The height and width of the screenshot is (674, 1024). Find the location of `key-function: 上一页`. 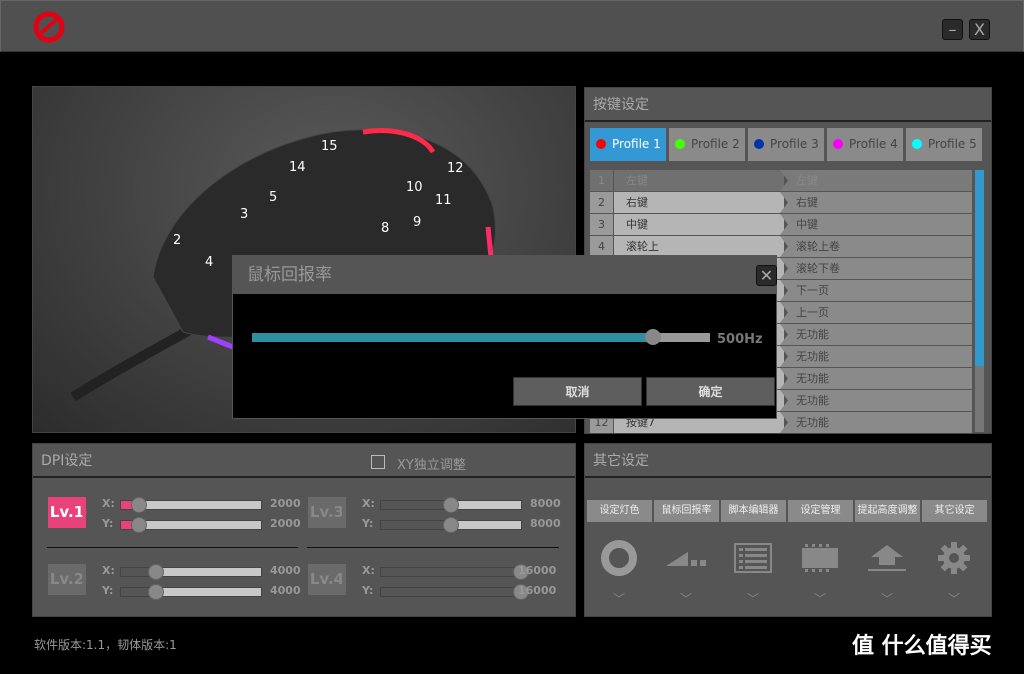

key-function: 上一页 is located at coordinates (876, 312).